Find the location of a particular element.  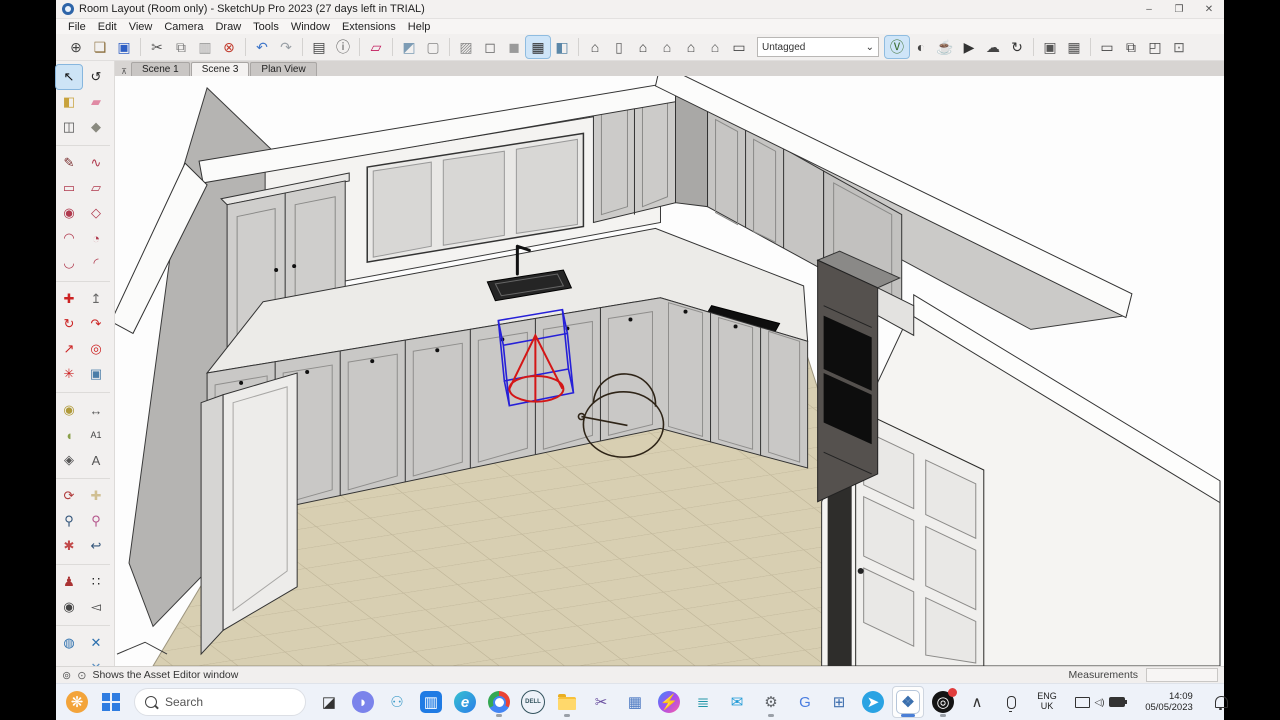

minimize-button: – is located at coordinates (1149, 9).